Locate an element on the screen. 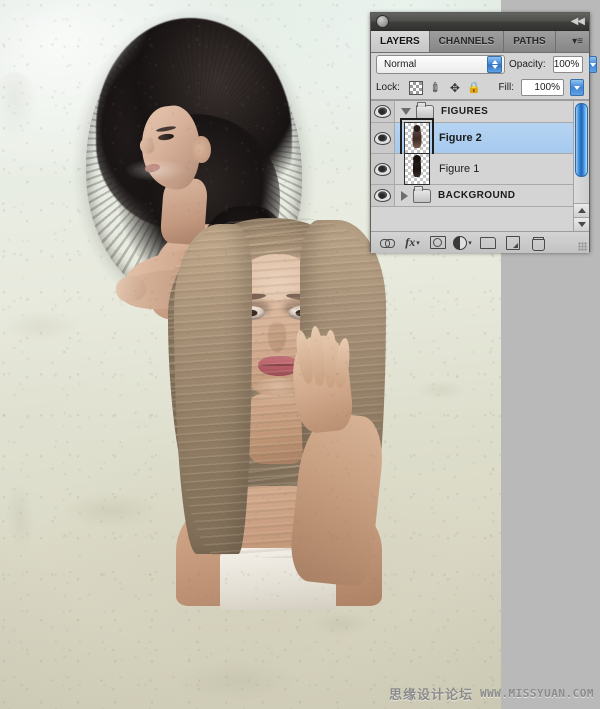 This screenshot has width=600, height=709. delete-layer-button is located at coordinates (537, 242).